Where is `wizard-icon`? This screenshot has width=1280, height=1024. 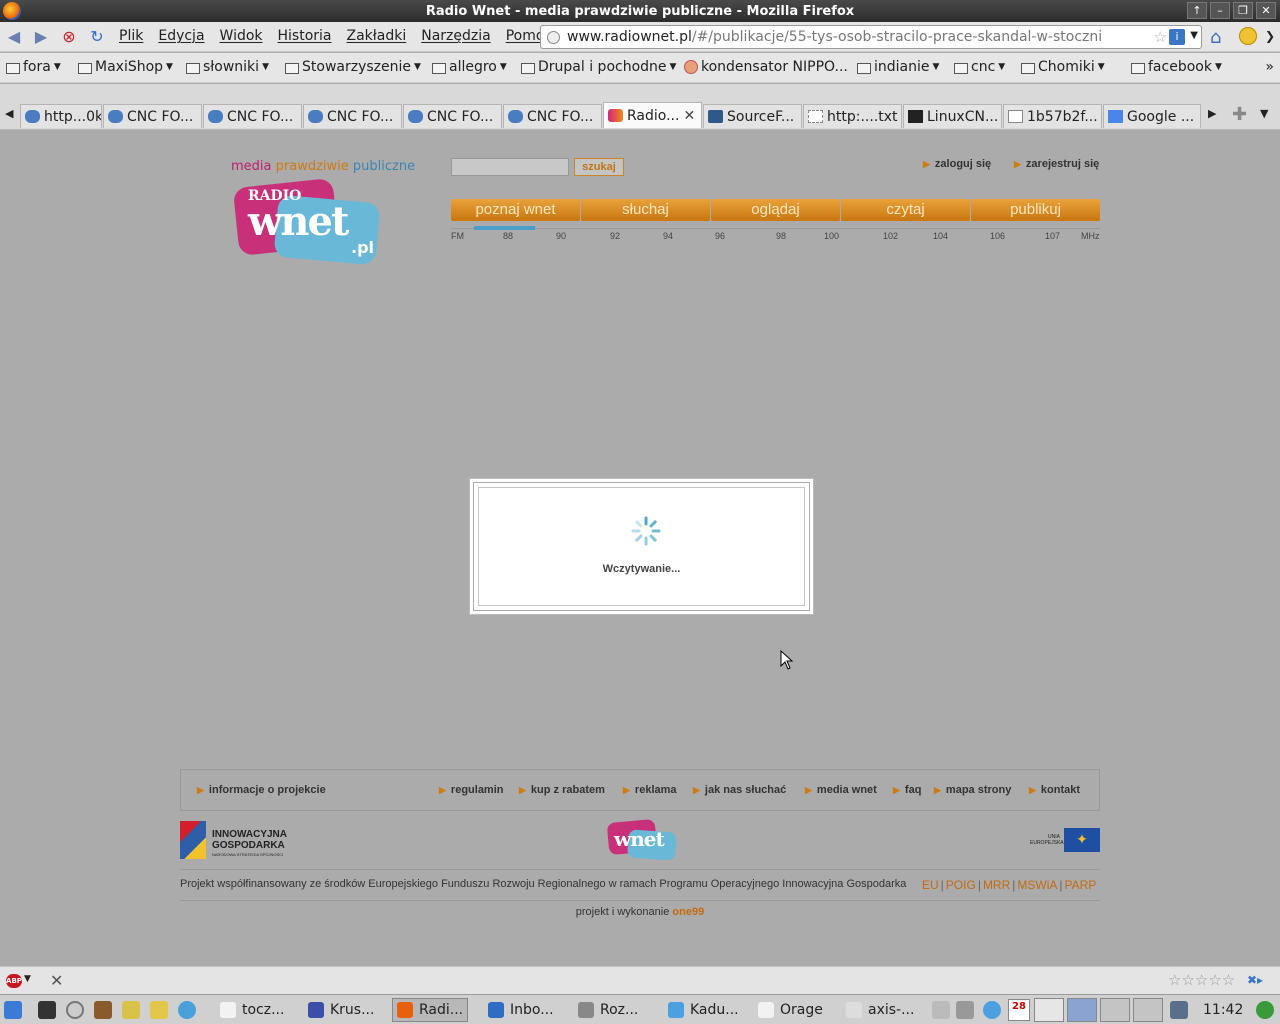
wizard-icon is located at coordinates (131, 1010).